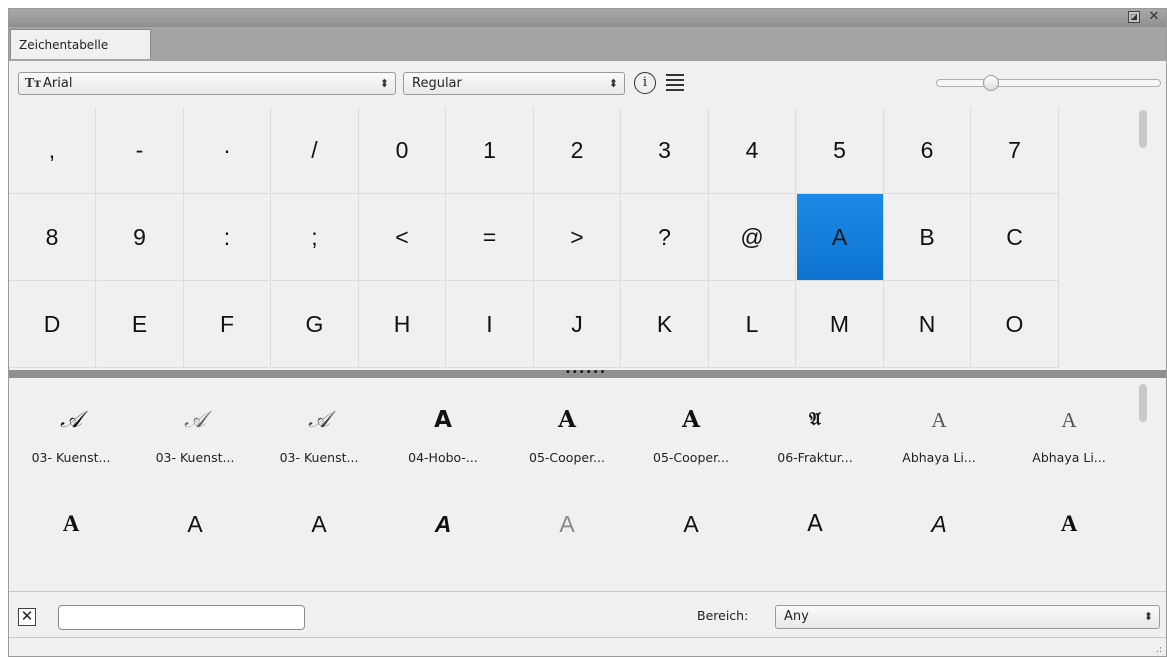  I want to click on glyph-cell: =, so click(490, 237).